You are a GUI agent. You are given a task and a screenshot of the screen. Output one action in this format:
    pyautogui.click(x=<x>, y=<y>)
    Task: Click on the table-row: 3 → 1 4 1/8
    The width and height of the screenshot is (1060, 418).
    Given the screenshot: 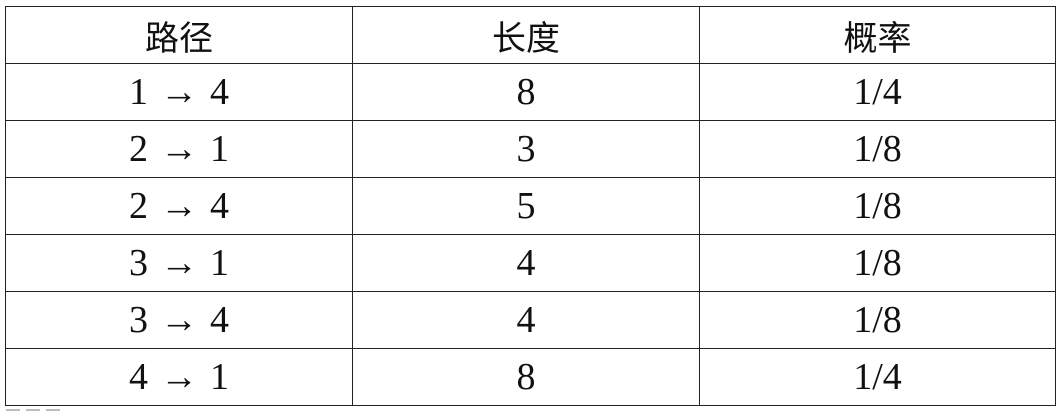 What is the action you would take?
    pyautogui.click(x=530, y=263)
    